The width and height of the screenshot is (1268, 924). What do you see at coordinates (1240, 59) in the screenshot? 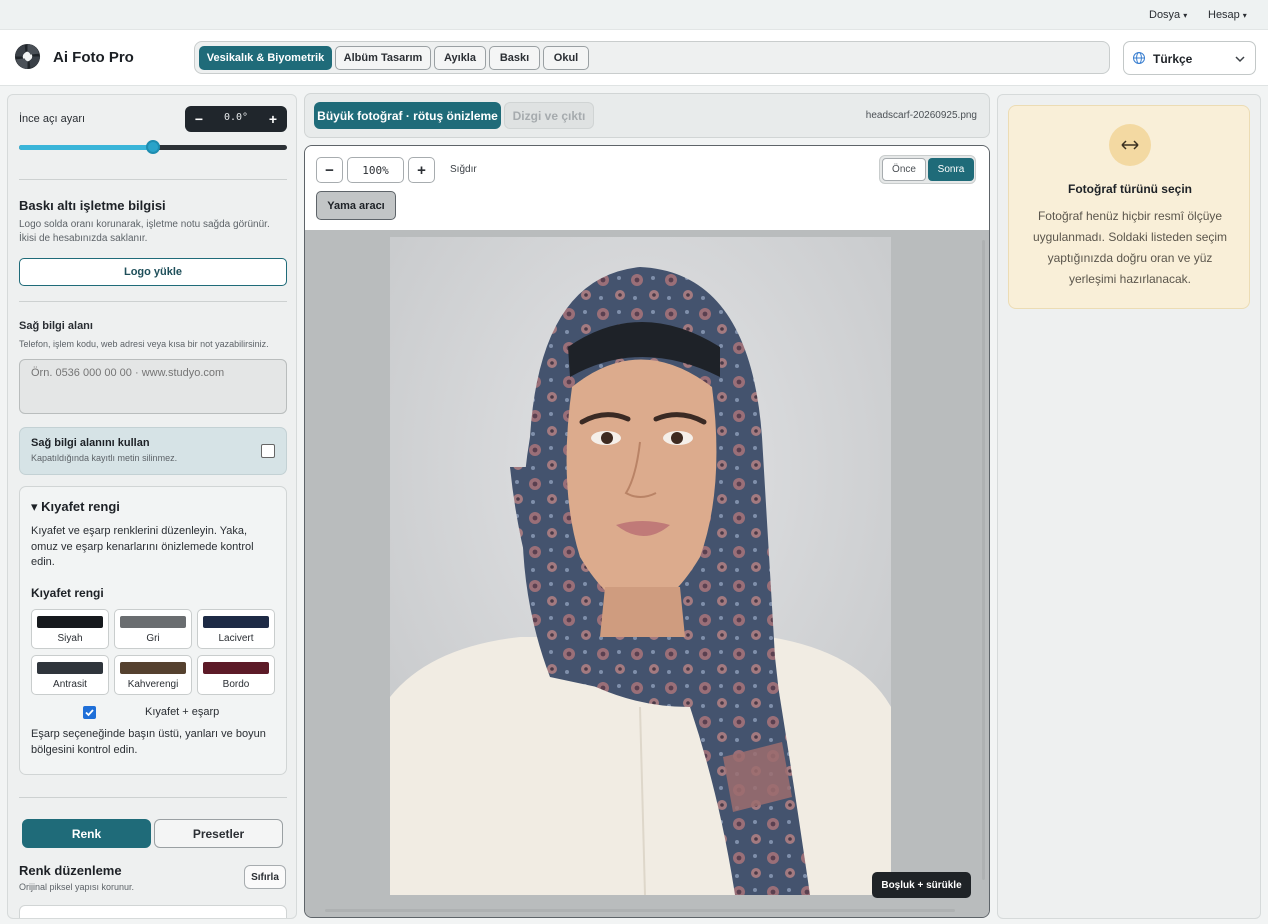
I see `chevron-down-icon` at bounding box center [1240, 59].